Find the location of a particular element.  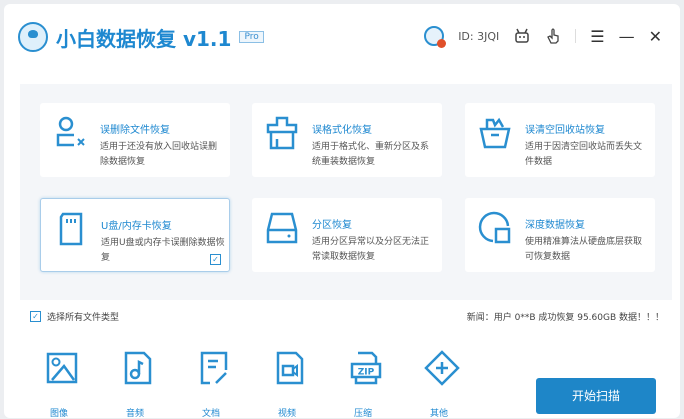

start-scan-button: 开始扫描 is located at coordinates (596, 396).